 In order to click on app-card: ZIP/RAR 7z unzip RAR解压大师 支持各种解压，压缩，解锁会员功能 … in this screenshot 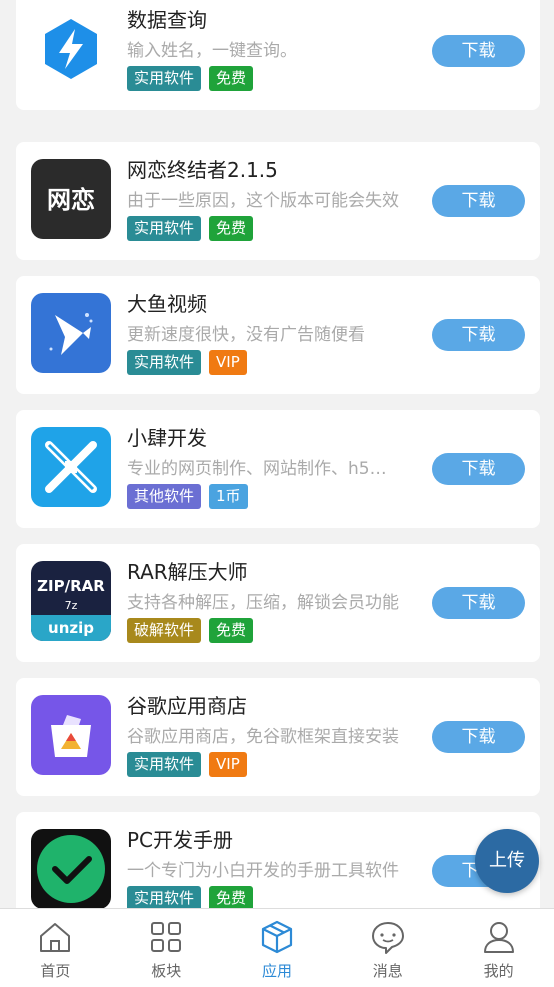, I will do `click(278, 603)`.